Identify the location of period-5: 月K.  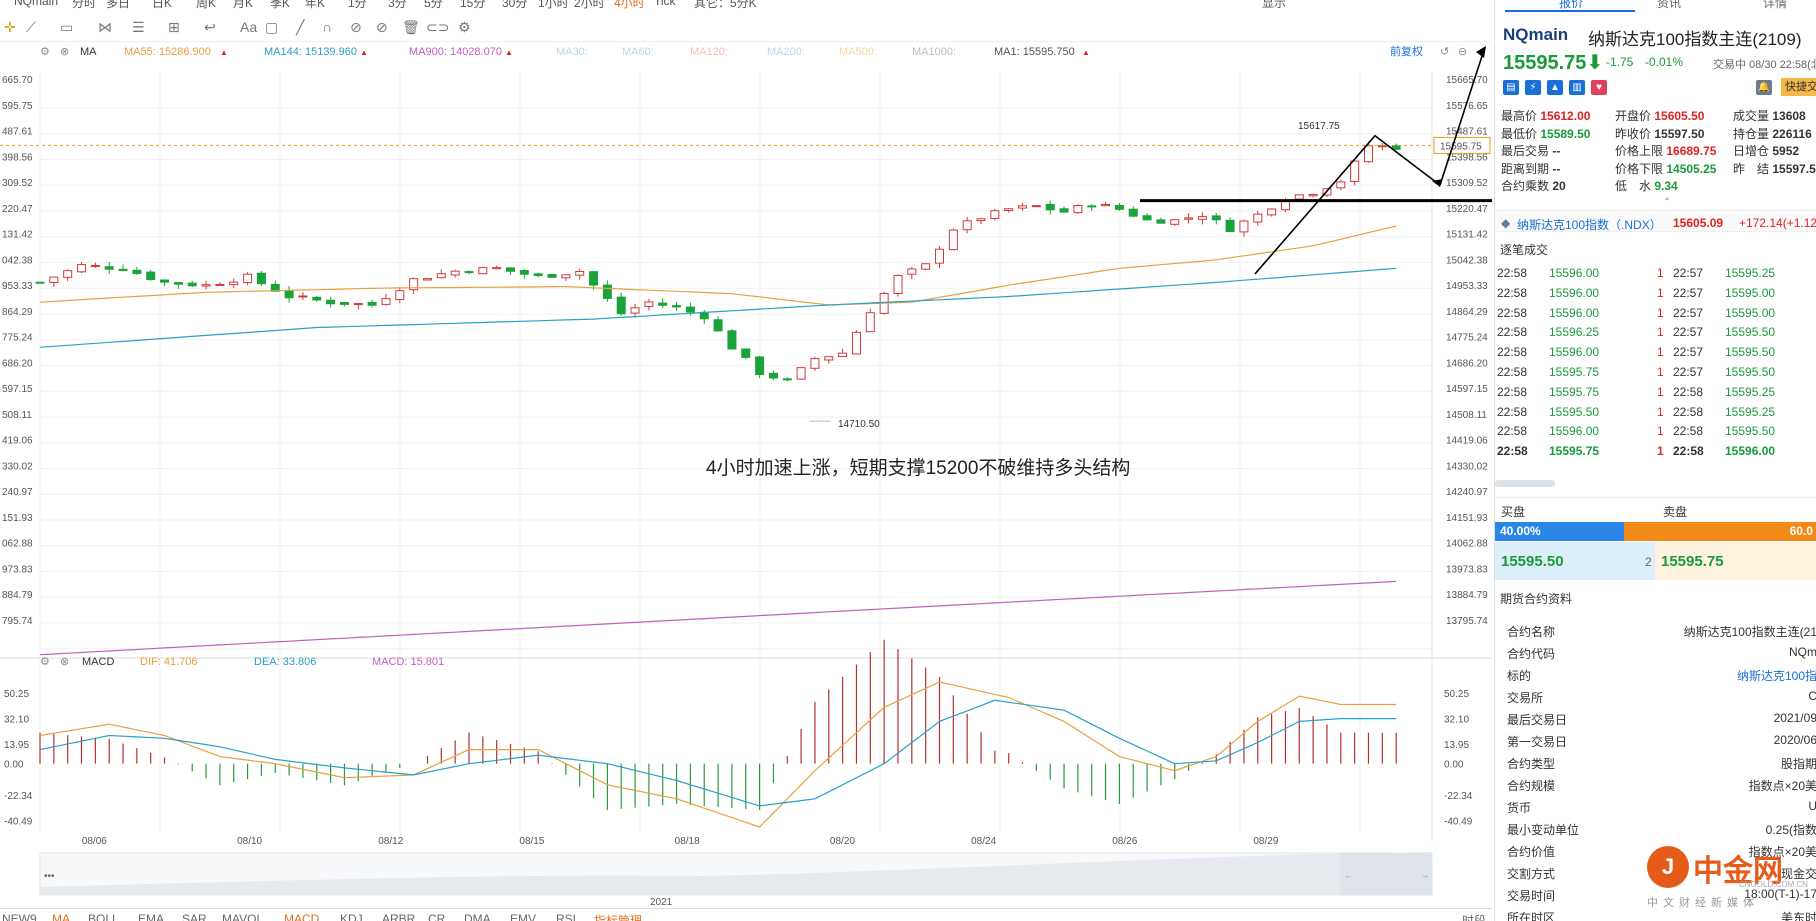
(243, 5).